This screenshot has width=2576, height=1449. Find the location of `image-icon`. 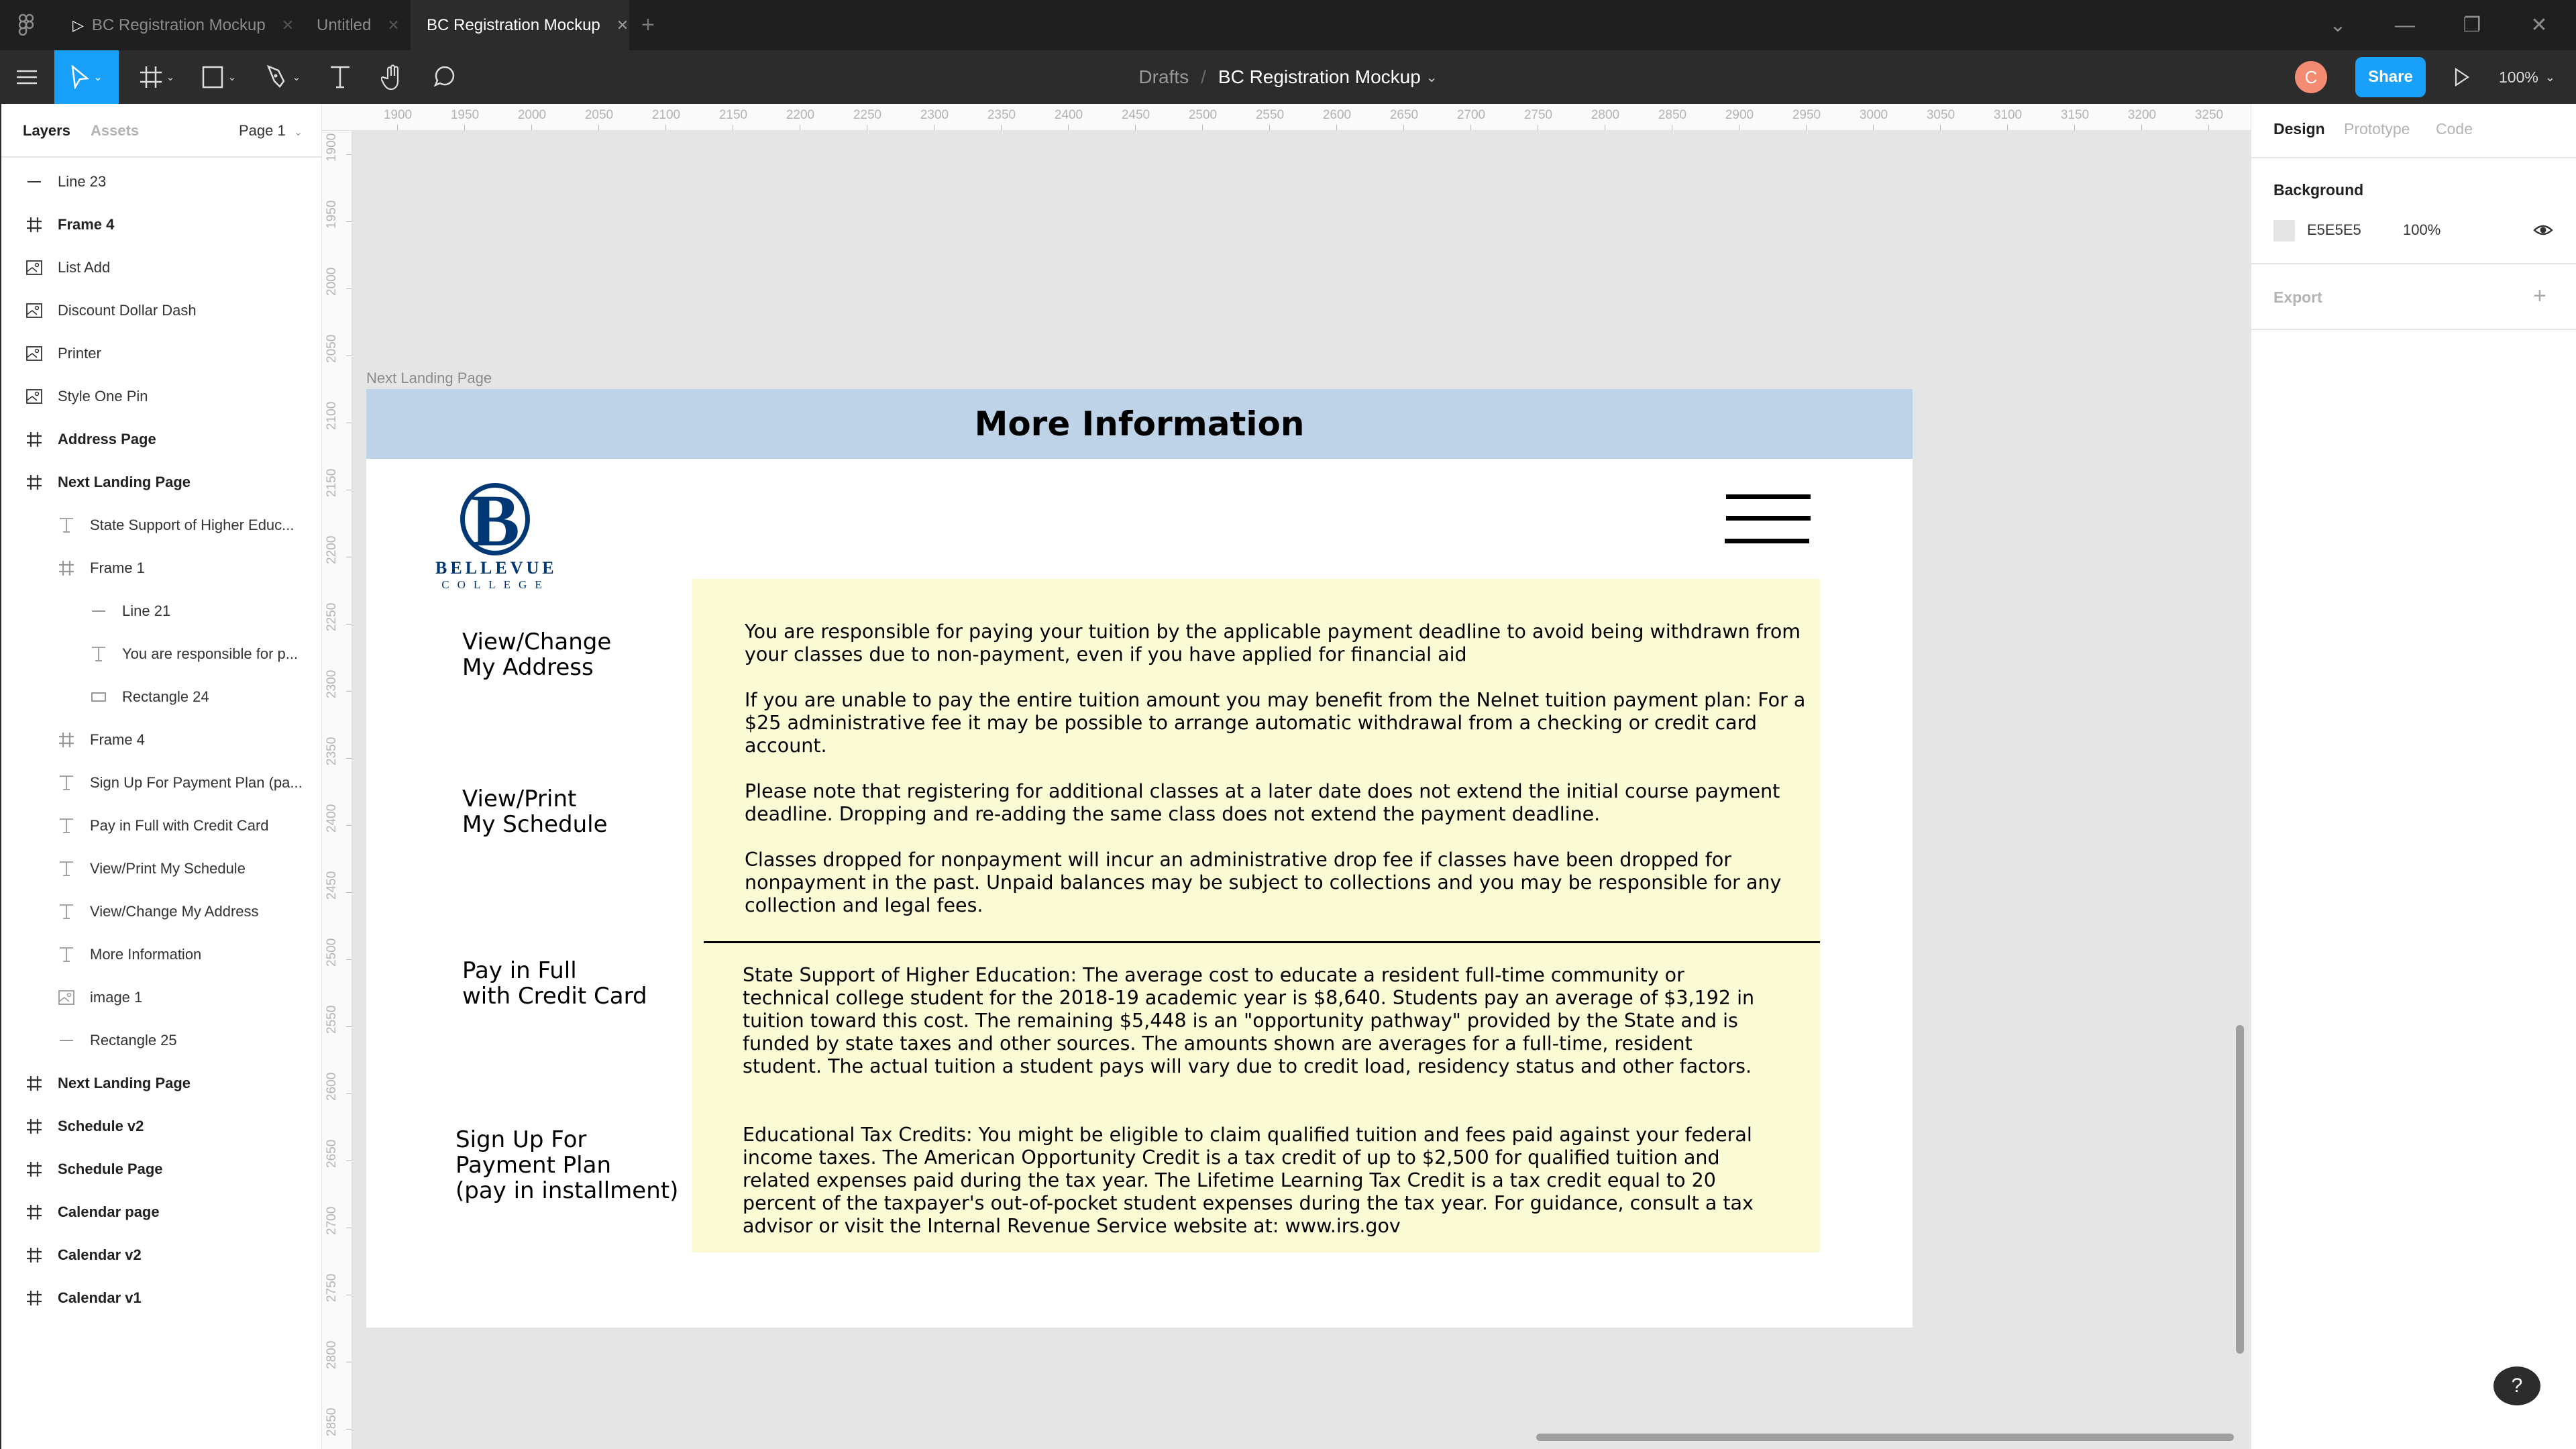

image-icon is located at coordinates (66, 997).